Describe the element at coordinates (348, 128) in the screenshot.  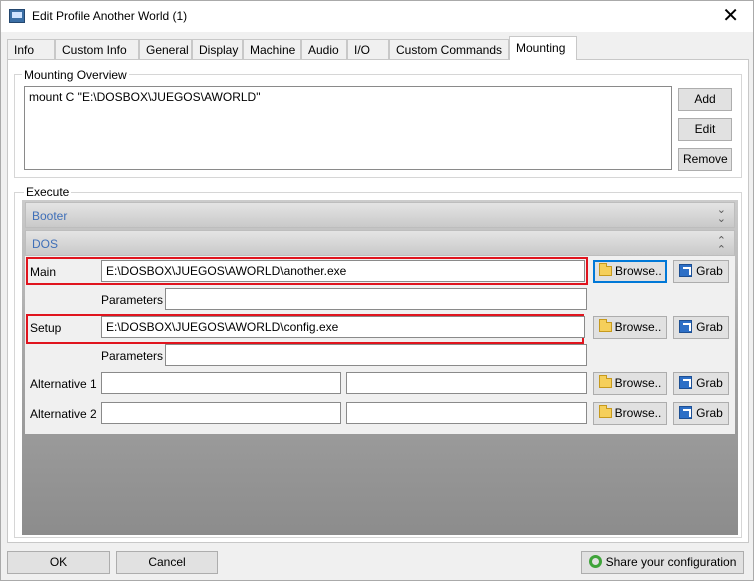
I see `mount-list: mount C "E:\DOSBOX\JUEGOS\AWORLD"` at that location.